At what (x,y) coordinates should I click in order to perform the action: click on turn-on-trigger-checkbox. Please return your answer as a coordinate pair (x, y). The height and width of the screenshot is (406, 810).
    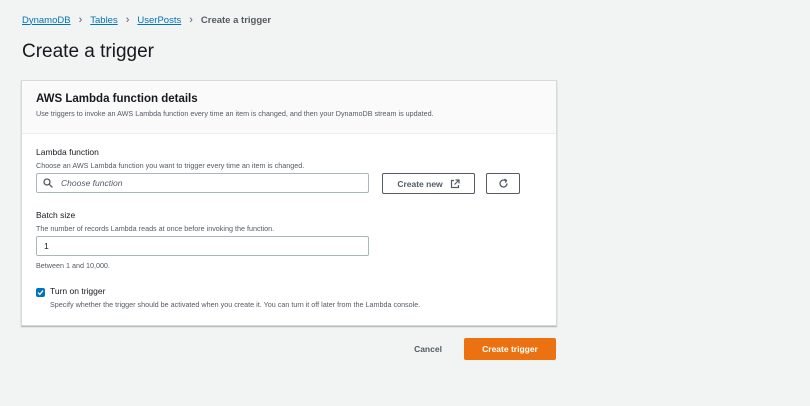
    Looking at the image, I should click on (40, 292).